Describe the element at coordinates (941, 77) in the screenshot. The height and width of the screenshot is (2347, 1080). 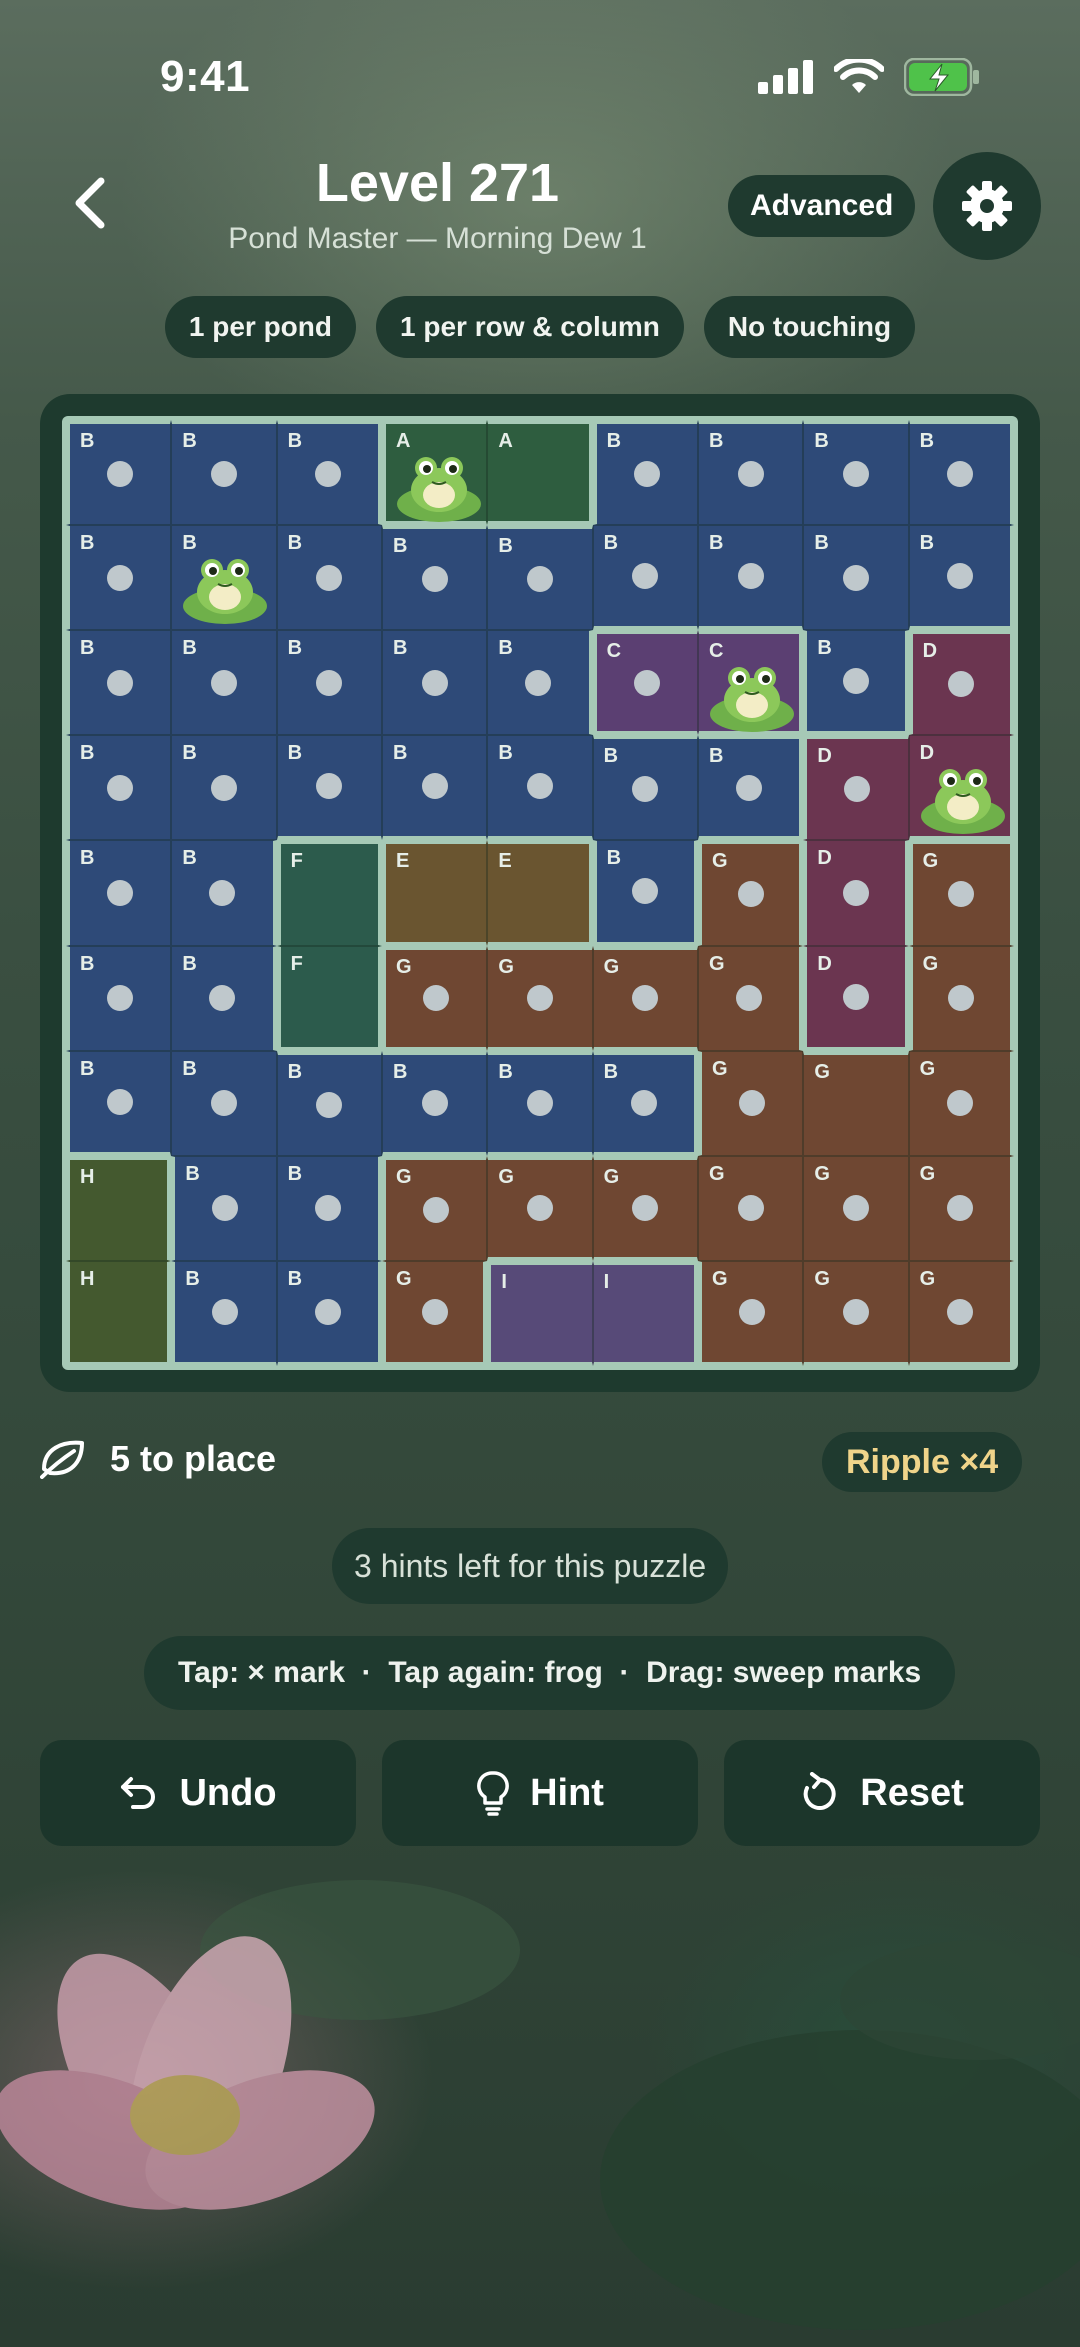
I see `battery-charging-icon` at that location.